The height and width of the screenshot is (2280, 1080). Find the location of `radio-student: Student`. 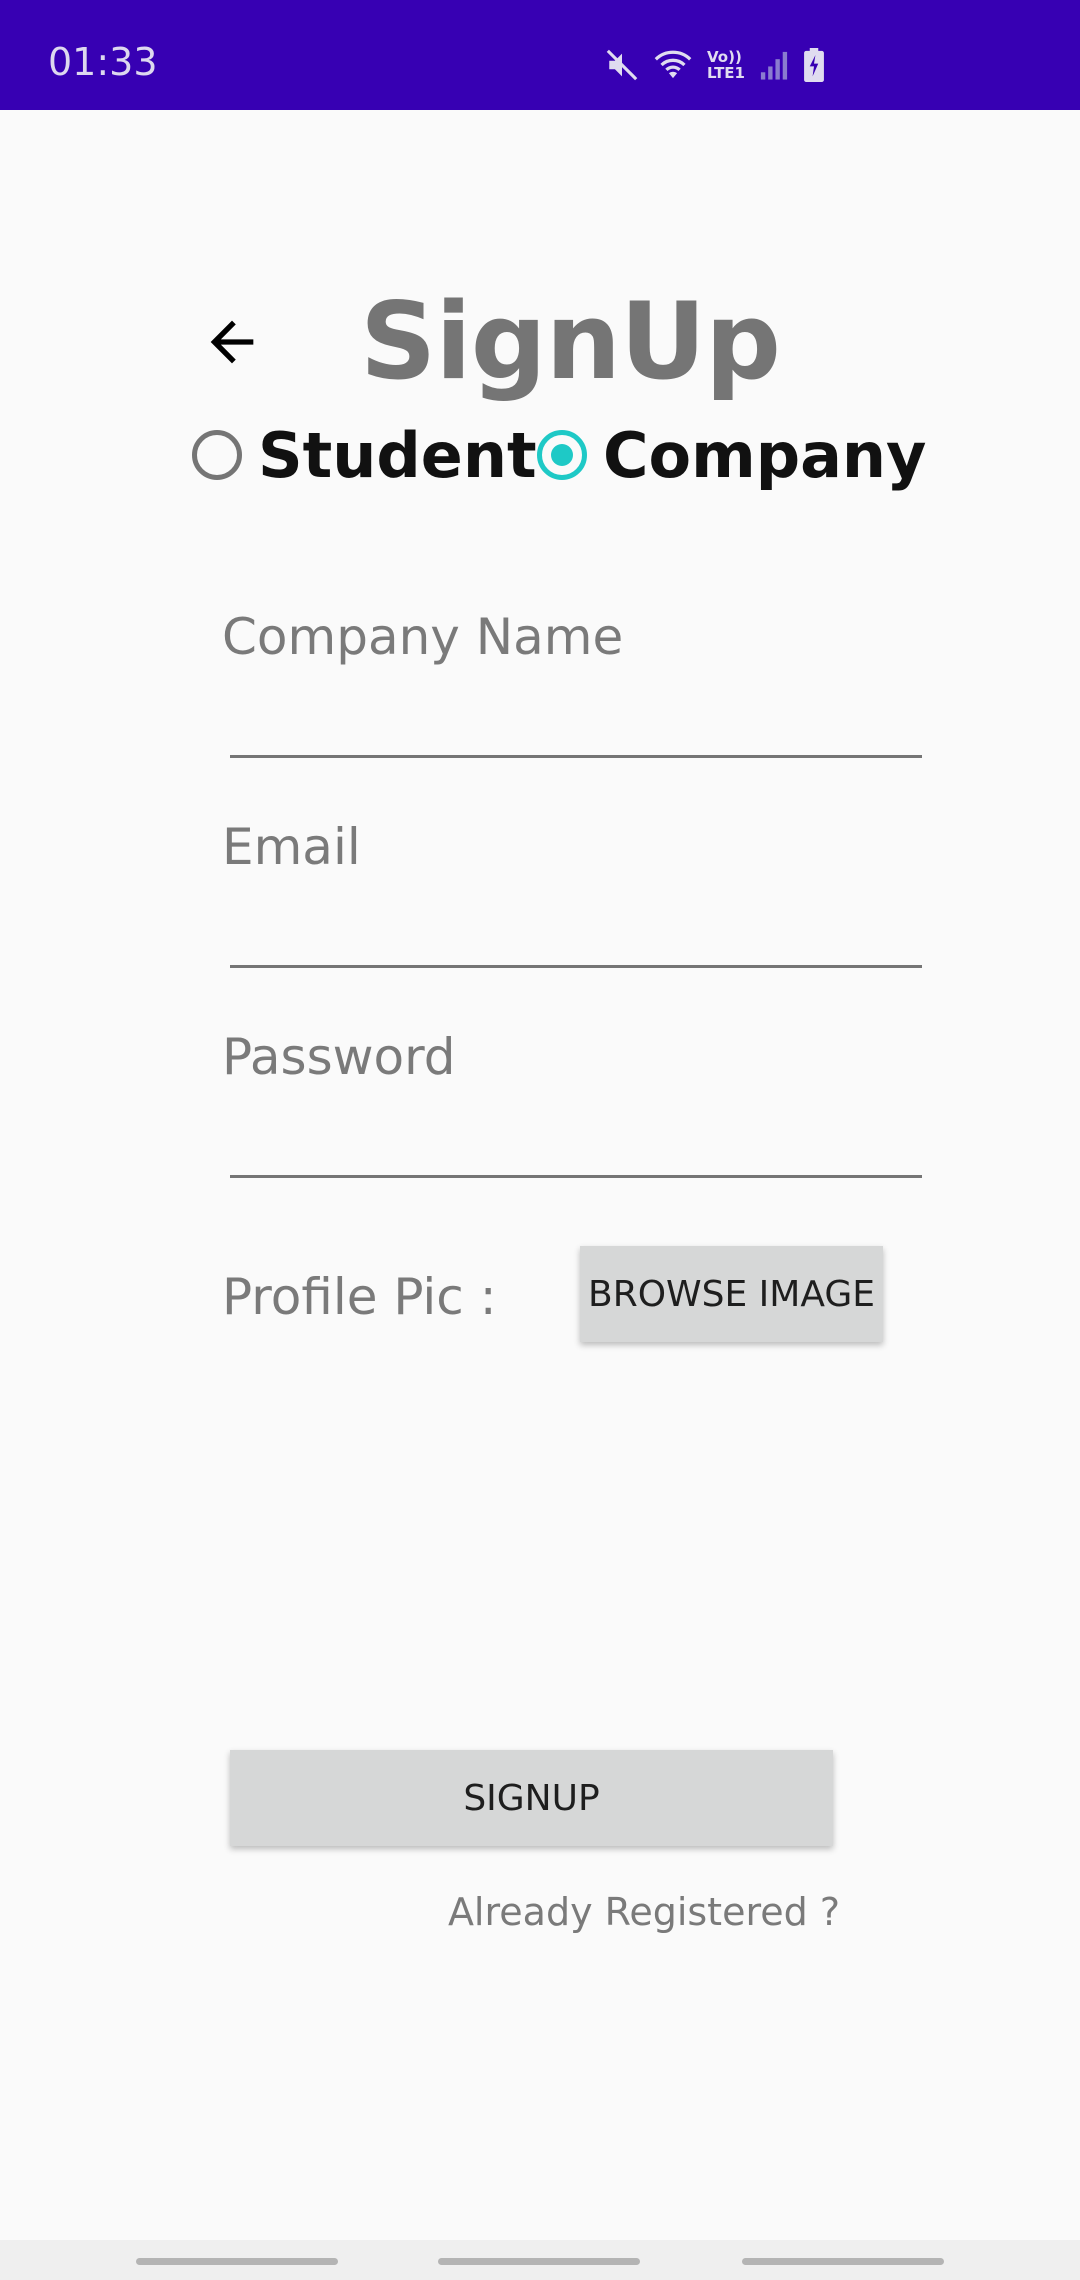

radio-student: Student is located at coordinates (364, 455).